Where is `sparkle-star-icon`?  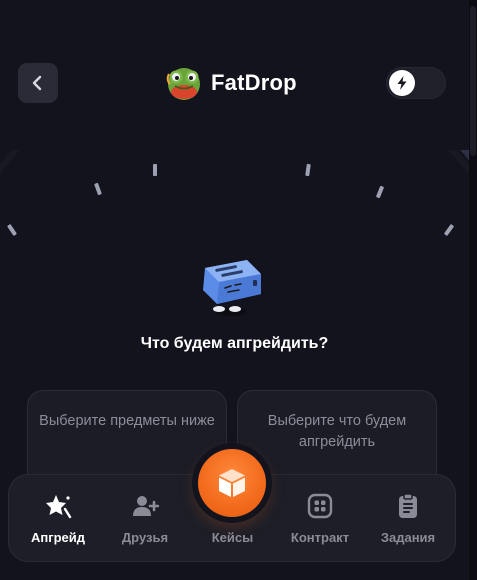 sparkle-star-icon is located at coordinates (58, 506).